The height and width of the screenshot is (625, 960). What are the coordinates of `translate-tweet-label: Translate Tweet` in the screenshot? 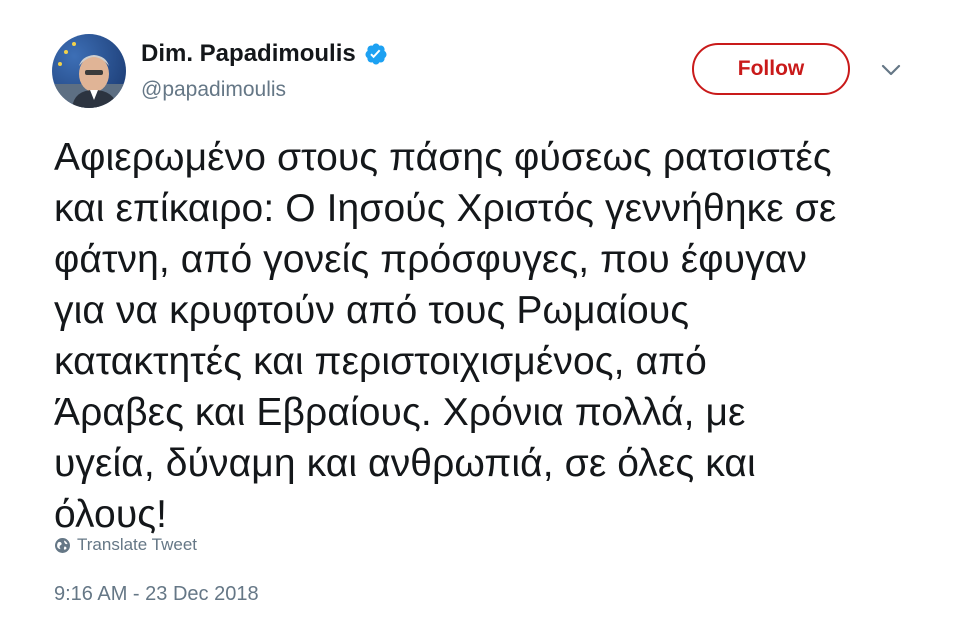 It's located at (137, 545).